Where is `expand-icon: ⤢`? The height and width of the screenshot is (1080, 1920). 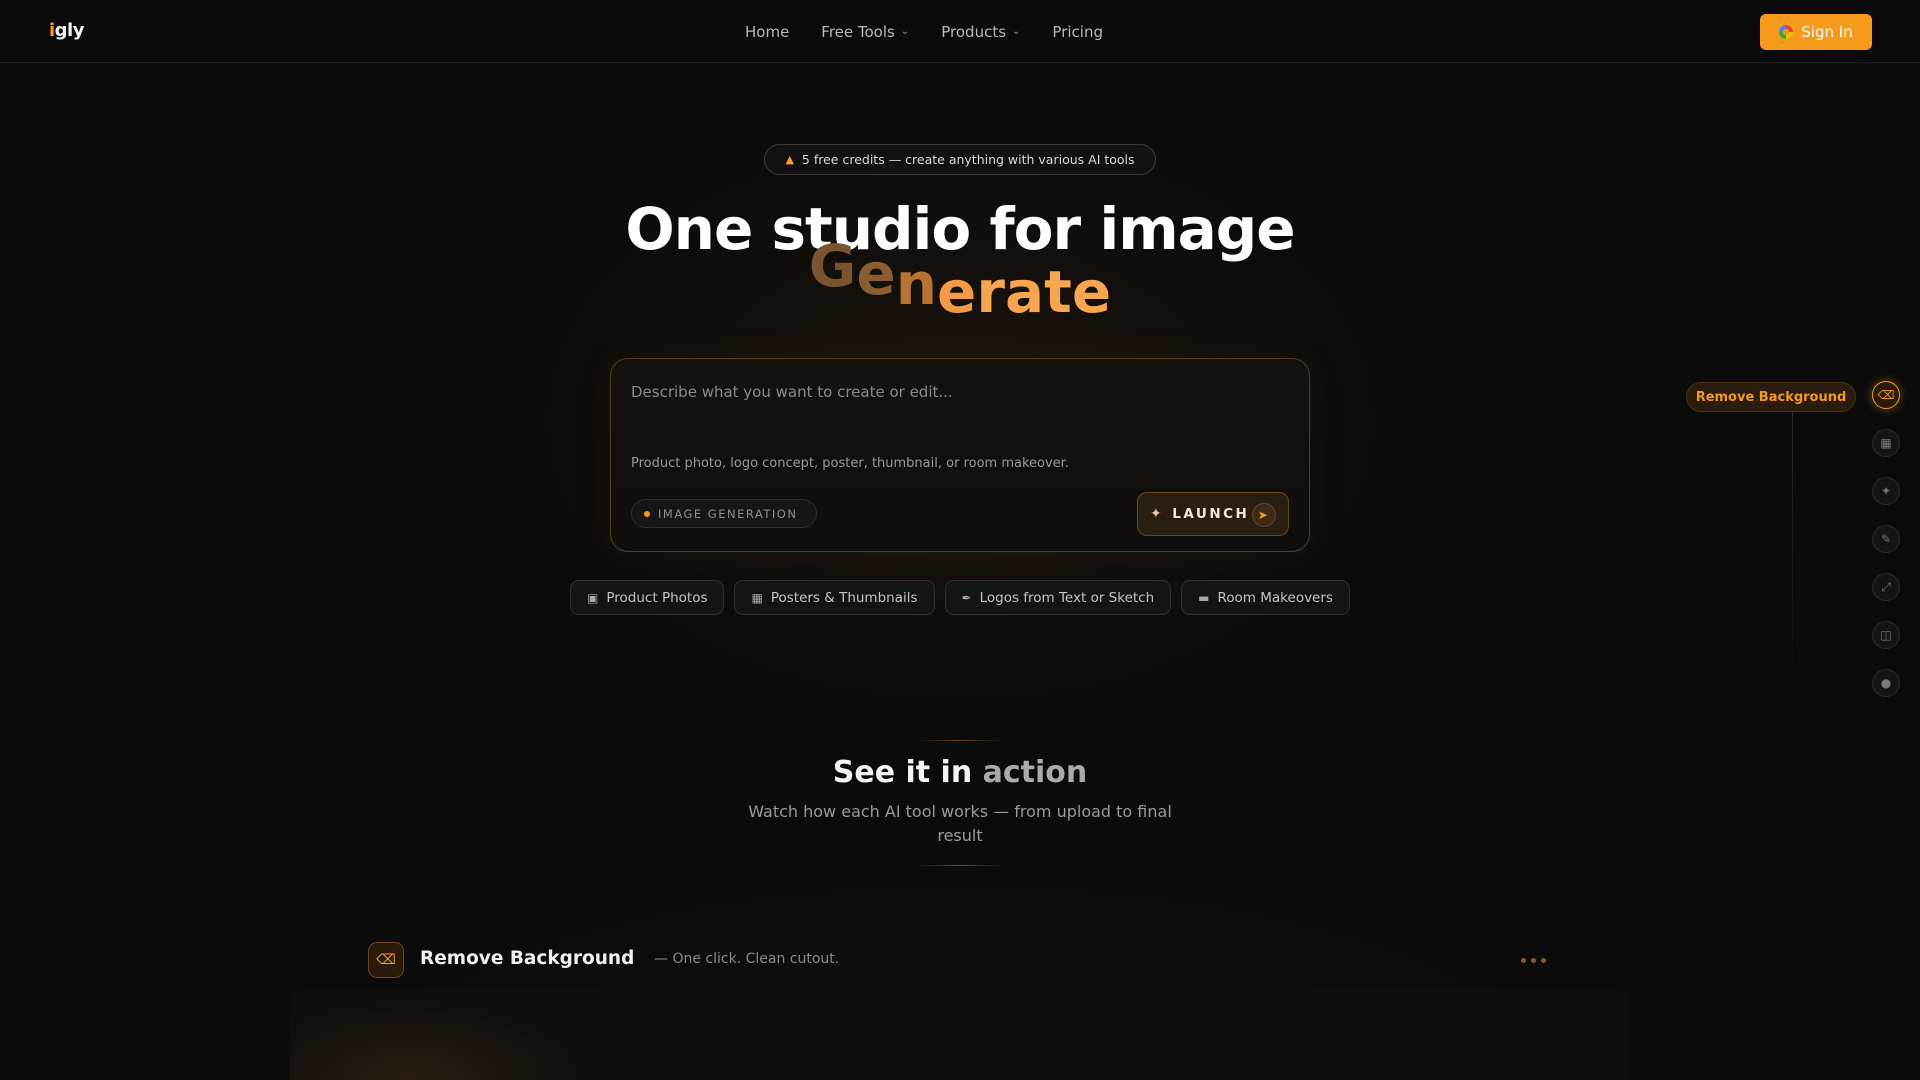
expand-icon: ⤢ is located at coordinates (1886, 587).